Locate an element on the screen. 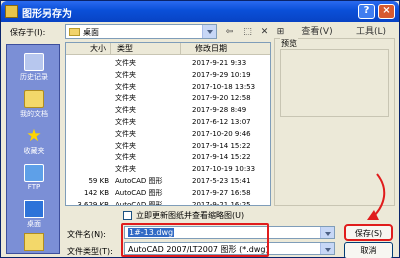  arrow-line is located at coordinates (379, 195).